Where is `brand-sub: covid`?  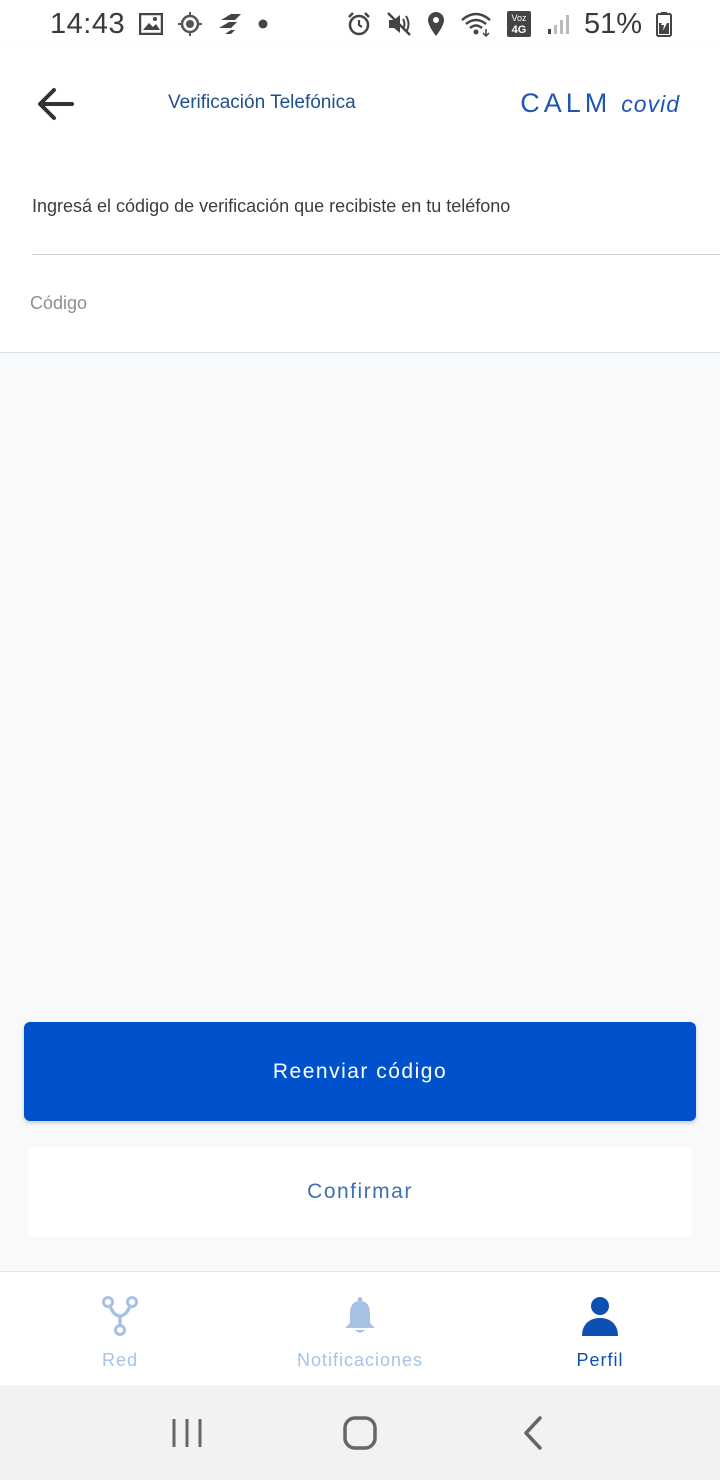 brand-sub: covid is located at coordinates (650, 104).